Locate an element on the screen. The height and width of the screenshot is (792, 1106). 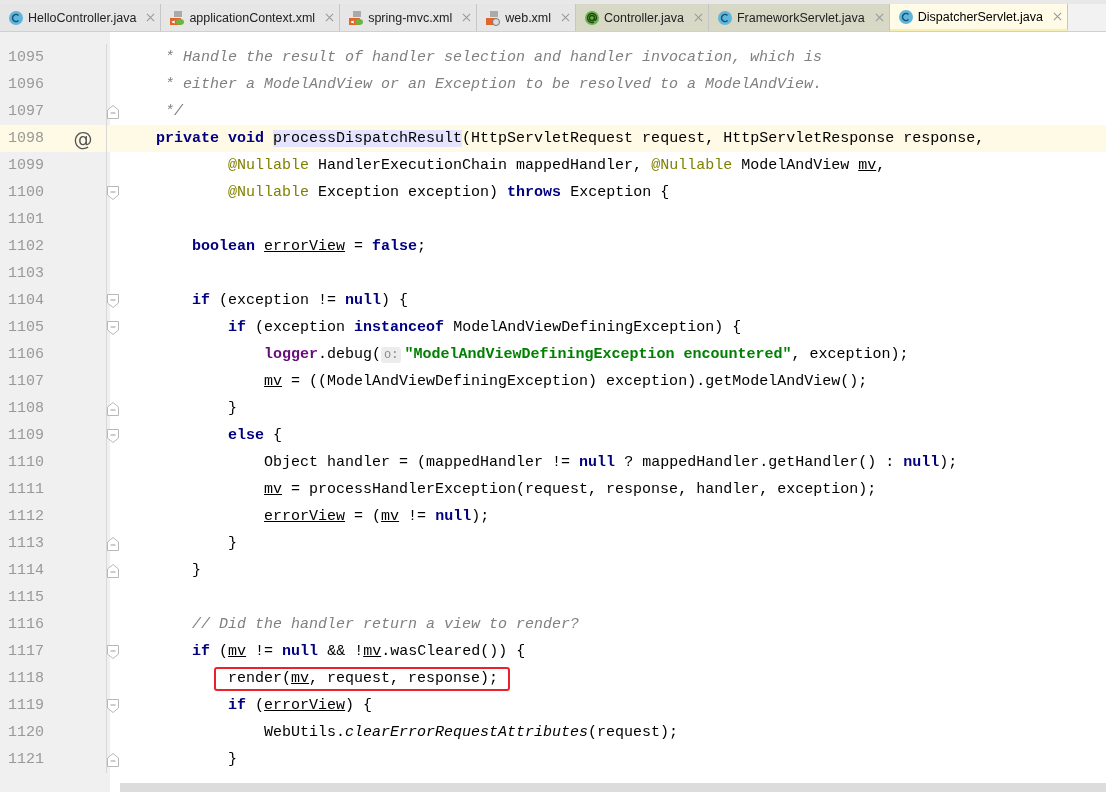
code-line: private void processDispatchResult(HttpServletRequest request, HttpServletResponse response, is located at coordinates (570, 138).